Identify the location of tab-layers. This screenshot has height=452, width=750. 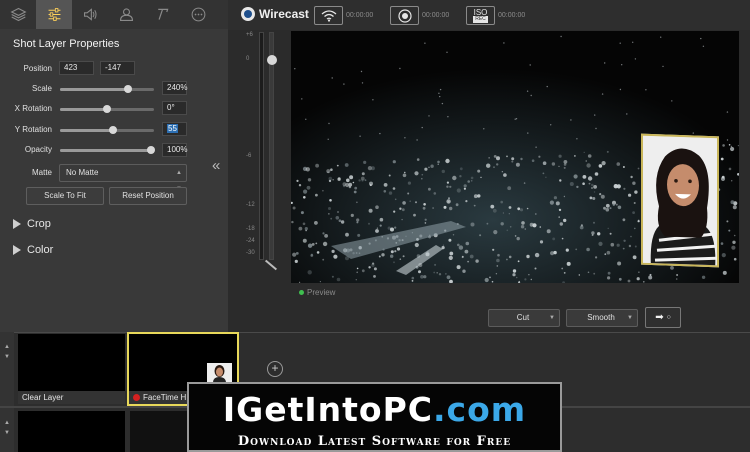
(18, 14).